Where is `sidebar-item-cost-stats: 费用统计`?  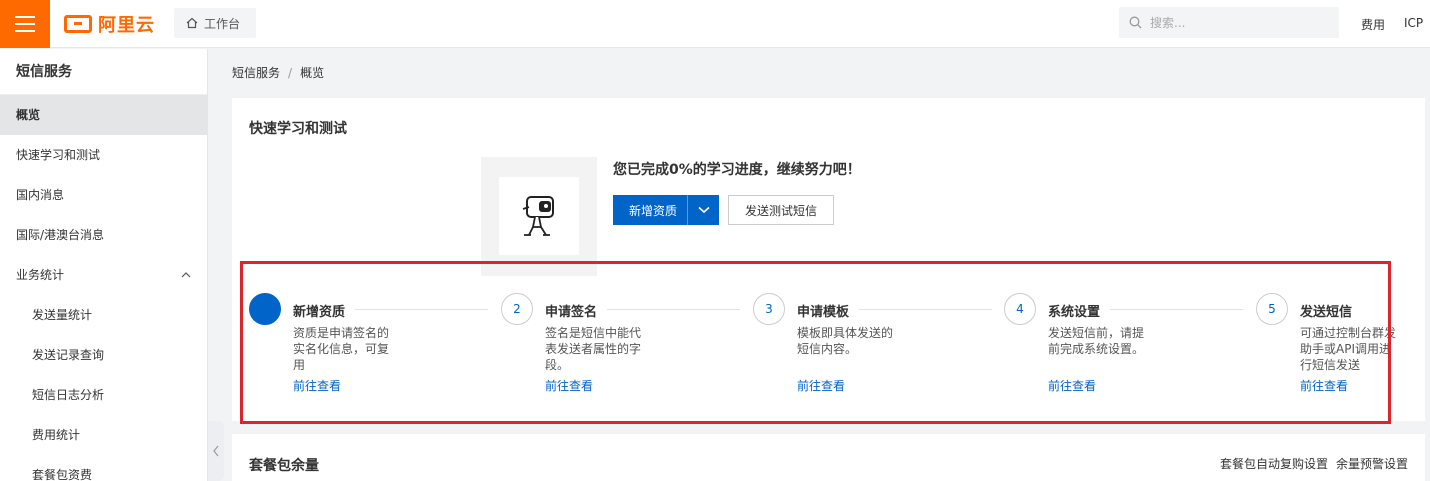
sidebar-item-cost-stats: 费用统计 is located at coordinates (103, 435).